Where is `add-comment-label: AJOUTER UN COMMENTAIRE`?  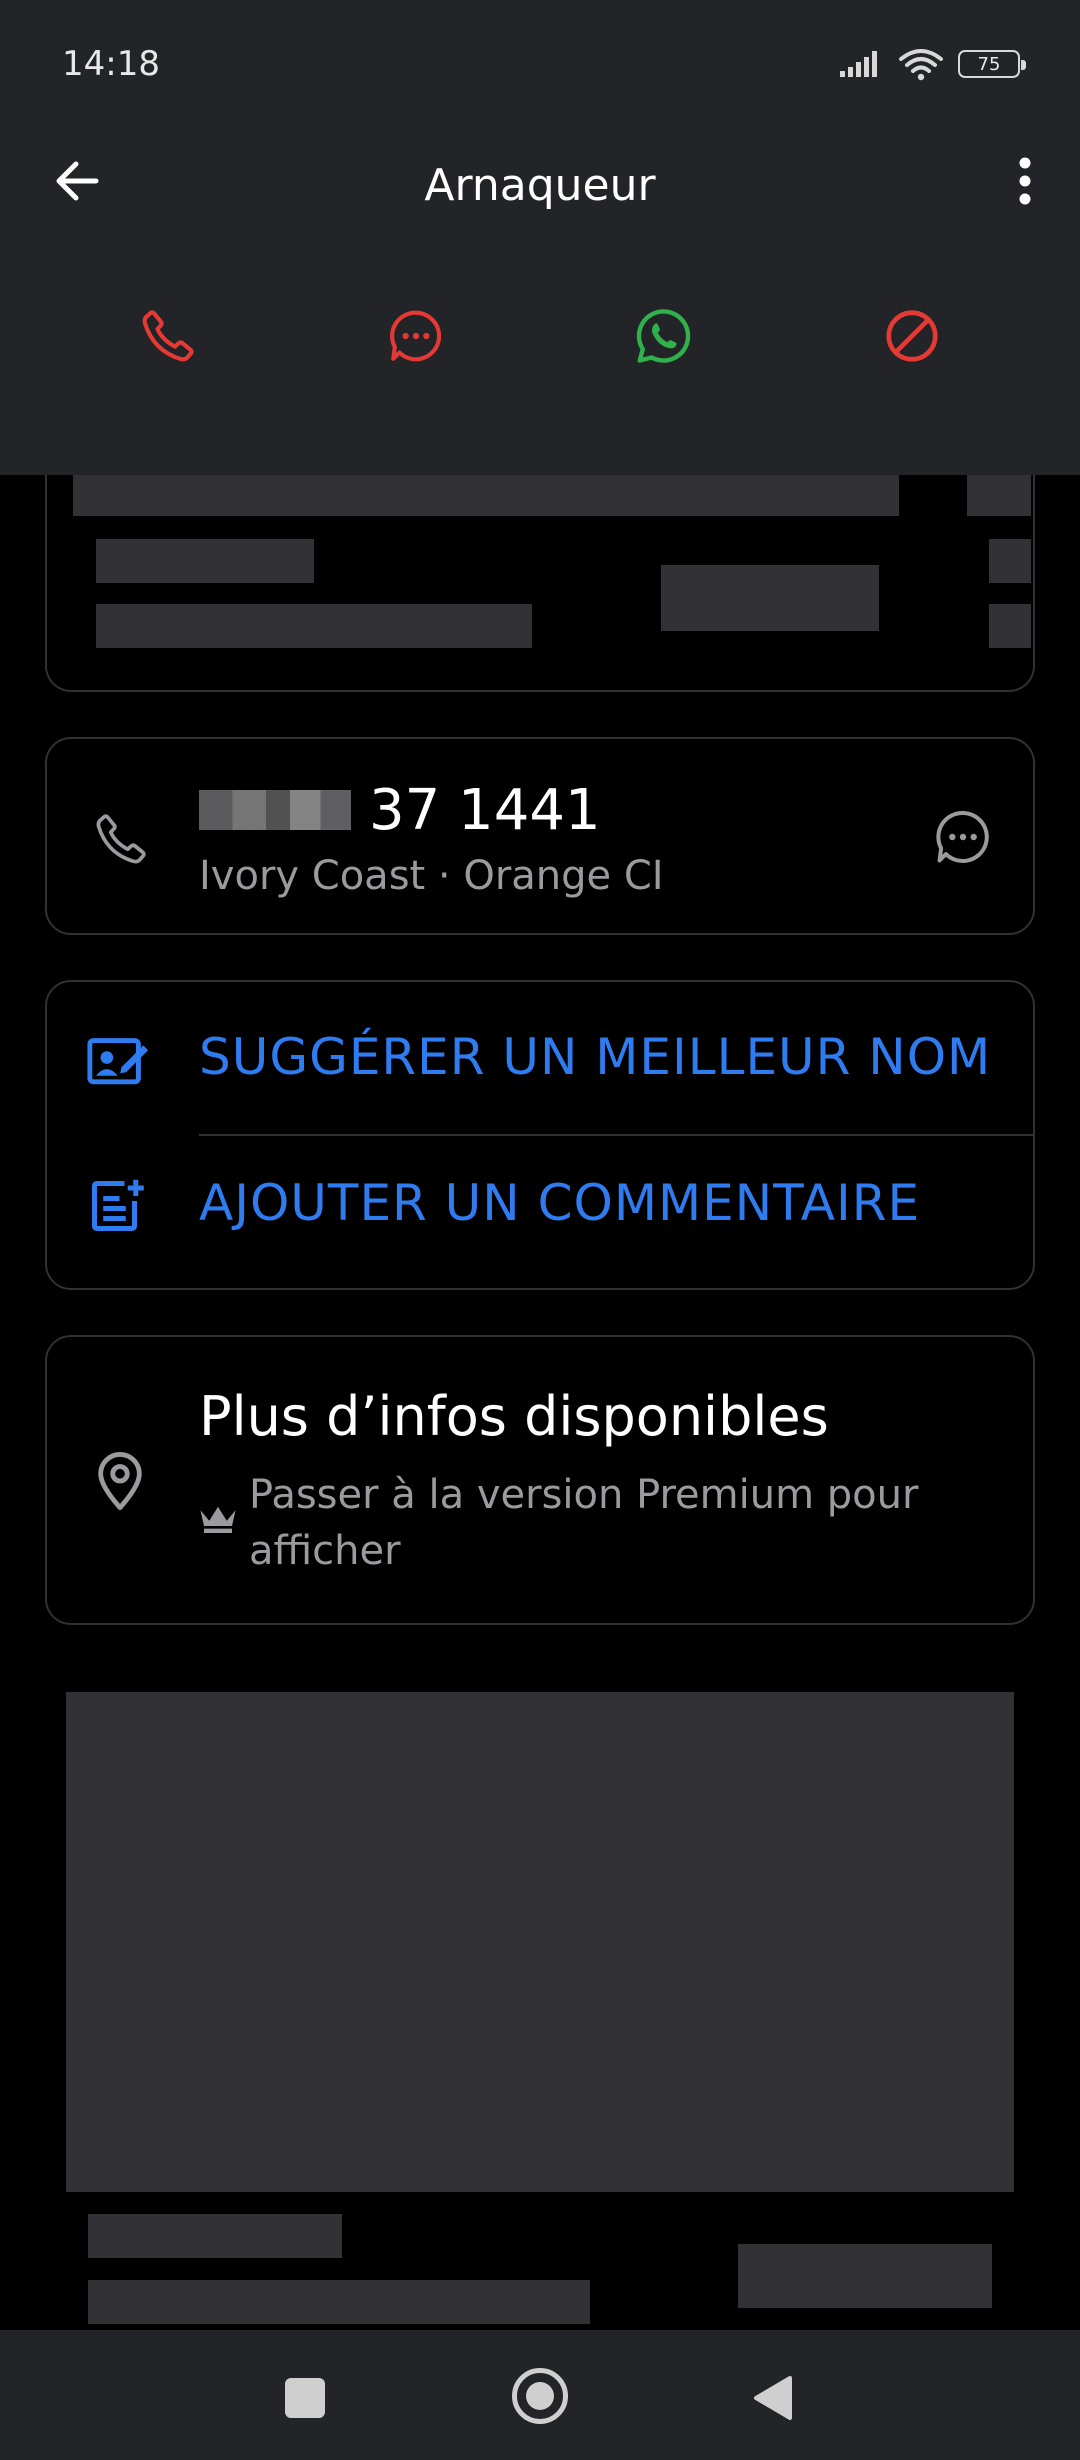
add-comment-label: AJOUTER UN COMMENTAIRE is located at coordinates (560, 1203).